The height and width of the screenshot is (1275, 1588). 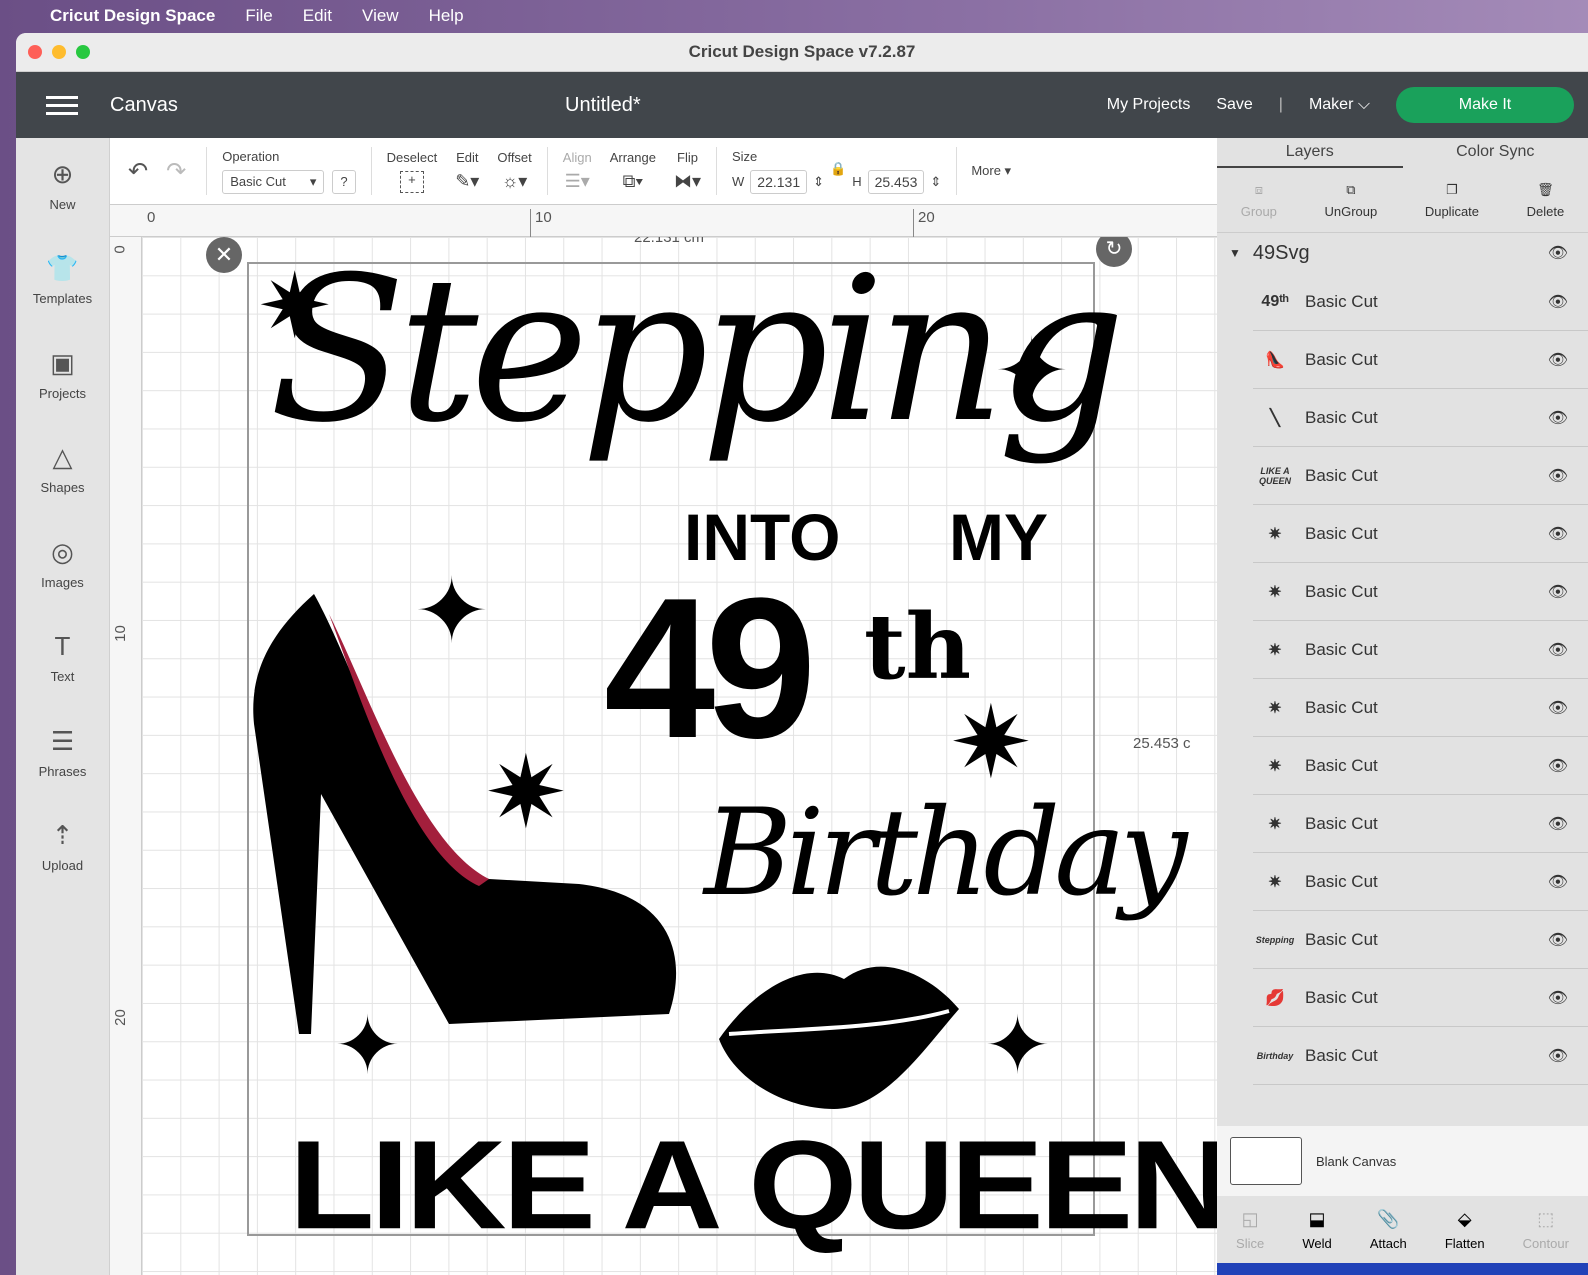 What do you see at coordinates (1420, 998) in the screenshot?
I see `layer-row: 💋 Basic Cut 👁` at bounding box center [1420, 998].